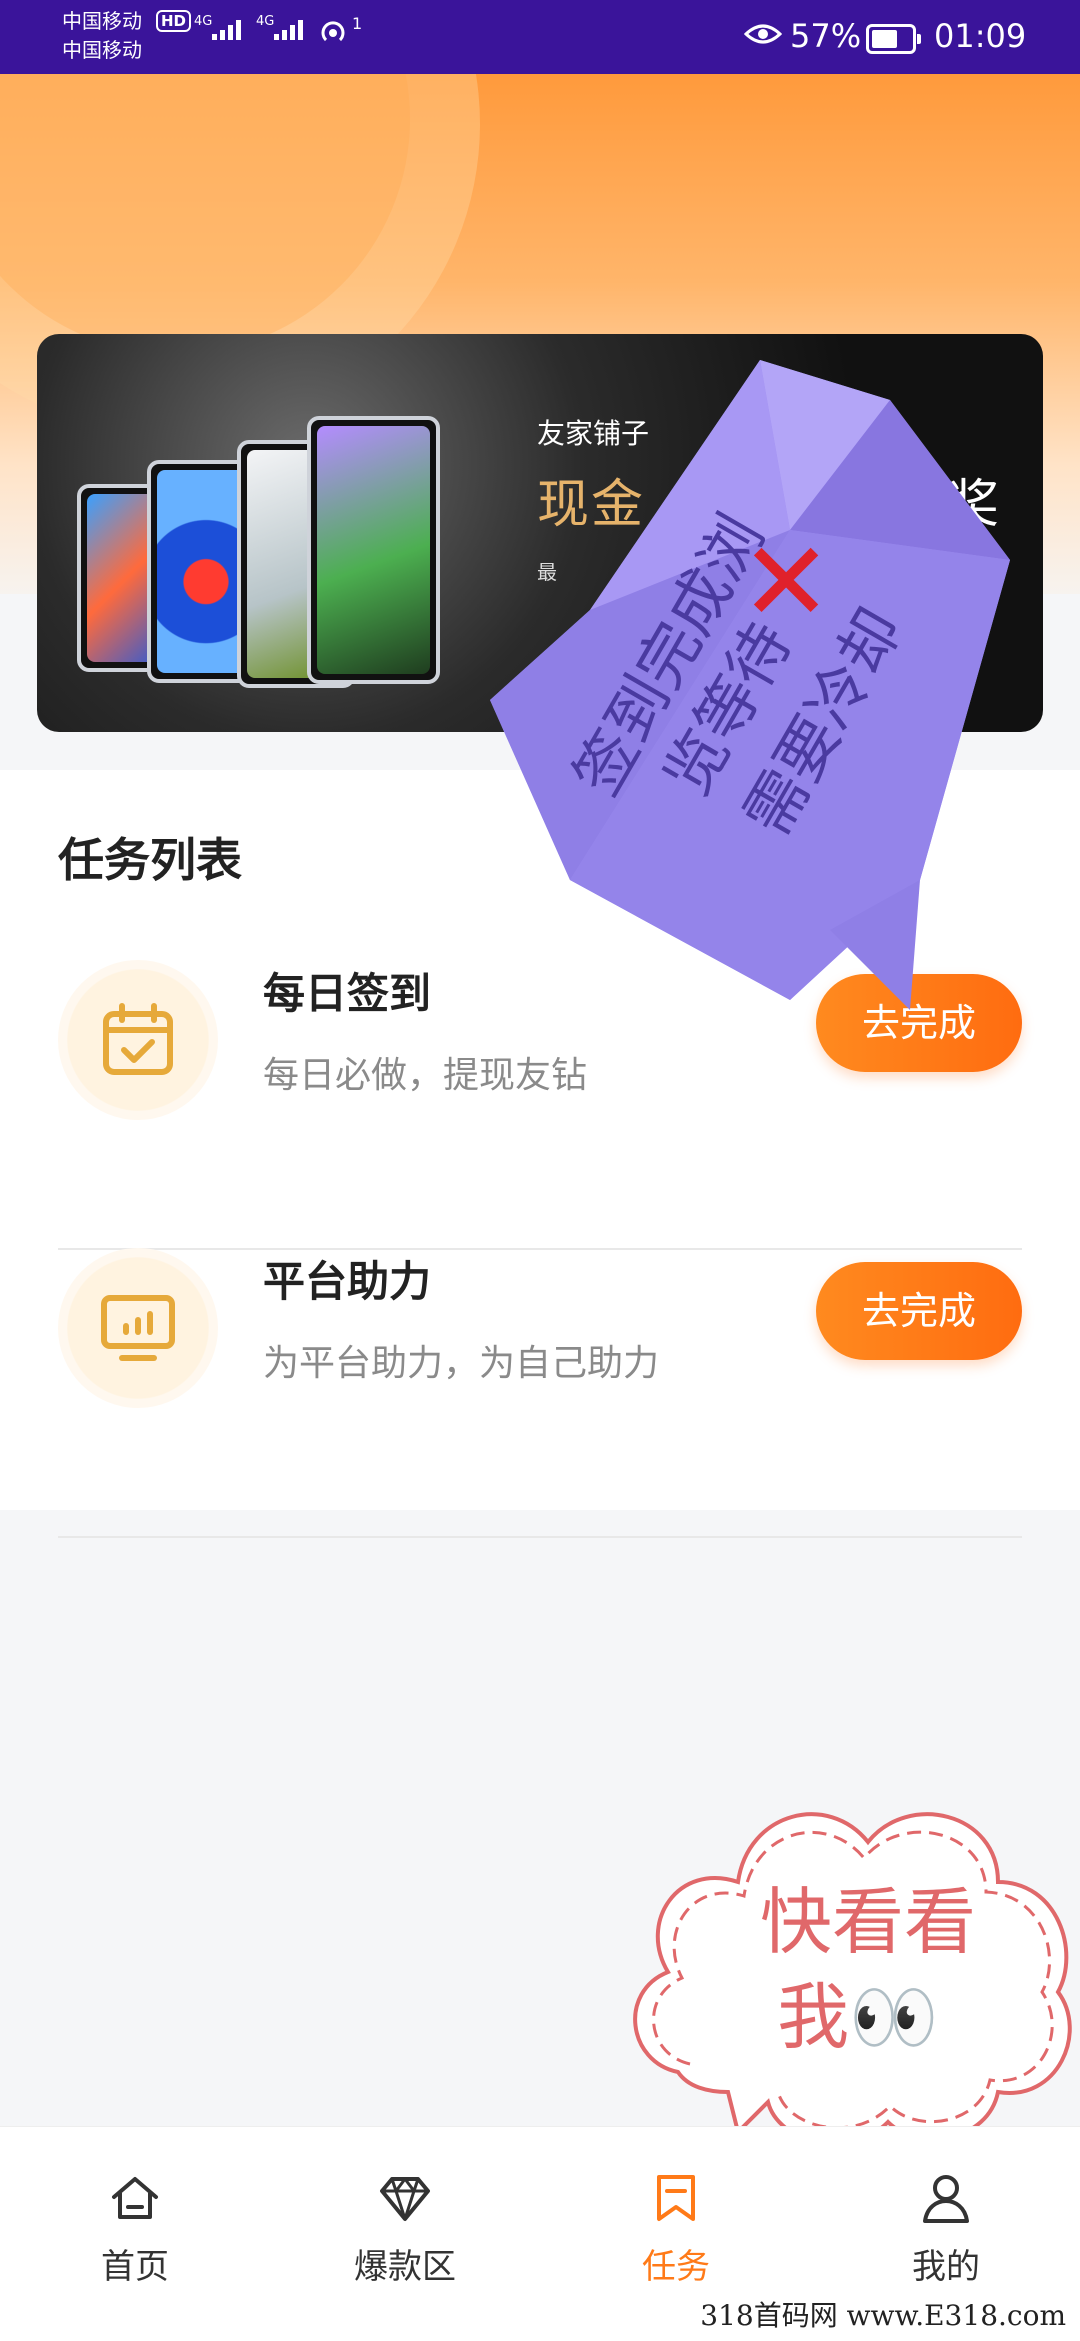 The width and height of the screenshot is (1080, 2341). I want to click on nav-tasks: 任务, so click(676, 2229).